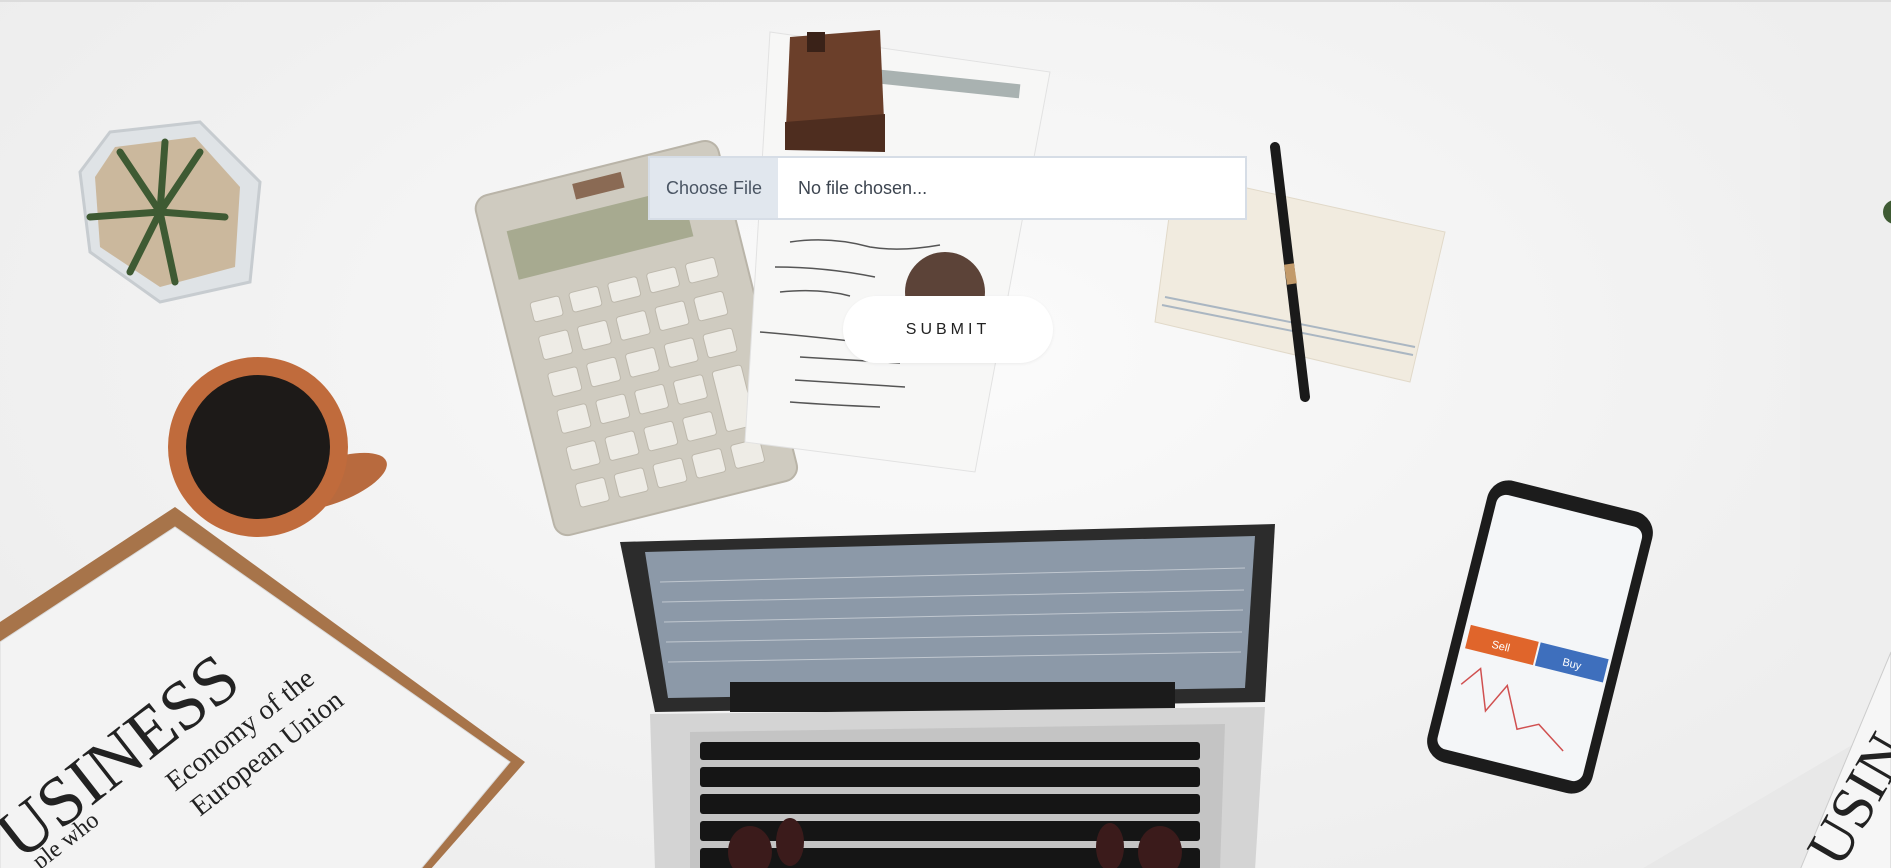 This screenshot has width=1891, height=868. I want to click on coffee-cup, so click(277, 447).